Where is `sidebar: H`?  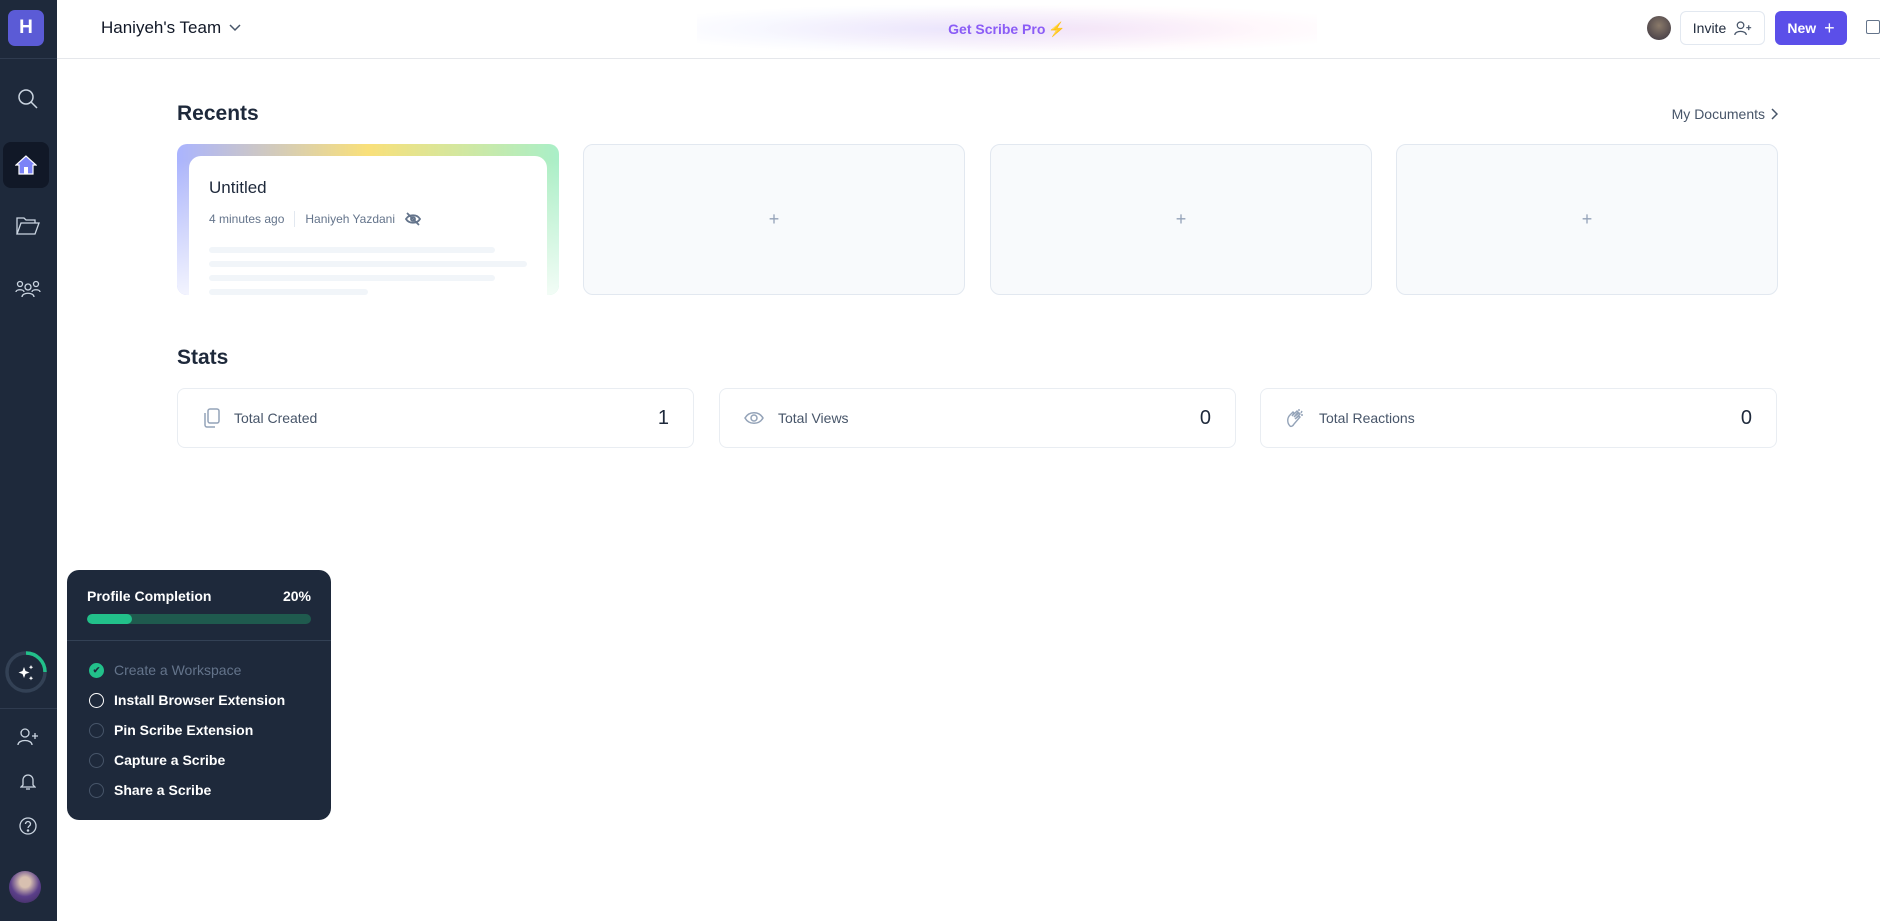 sidebar: H is located at coordinates (28, 460).